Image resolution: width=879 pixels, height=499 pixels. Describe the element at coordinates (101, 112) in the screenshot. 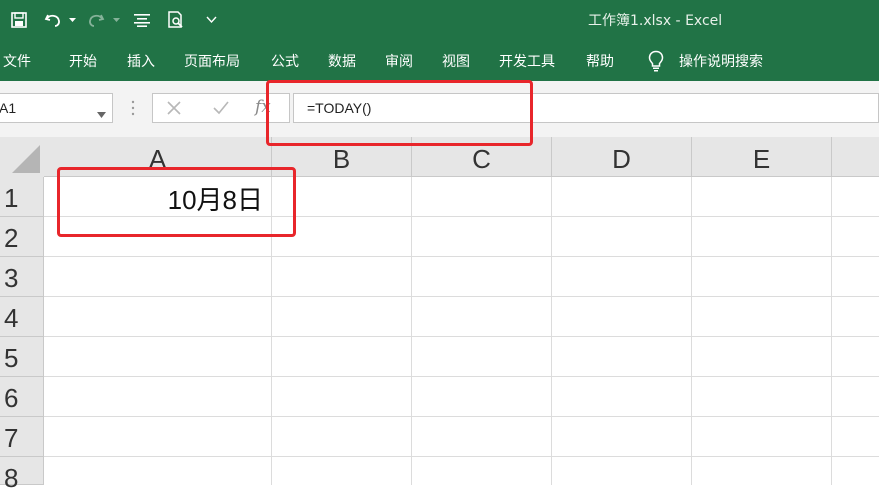

I see `name-box-chevron-down-icon` at that location.